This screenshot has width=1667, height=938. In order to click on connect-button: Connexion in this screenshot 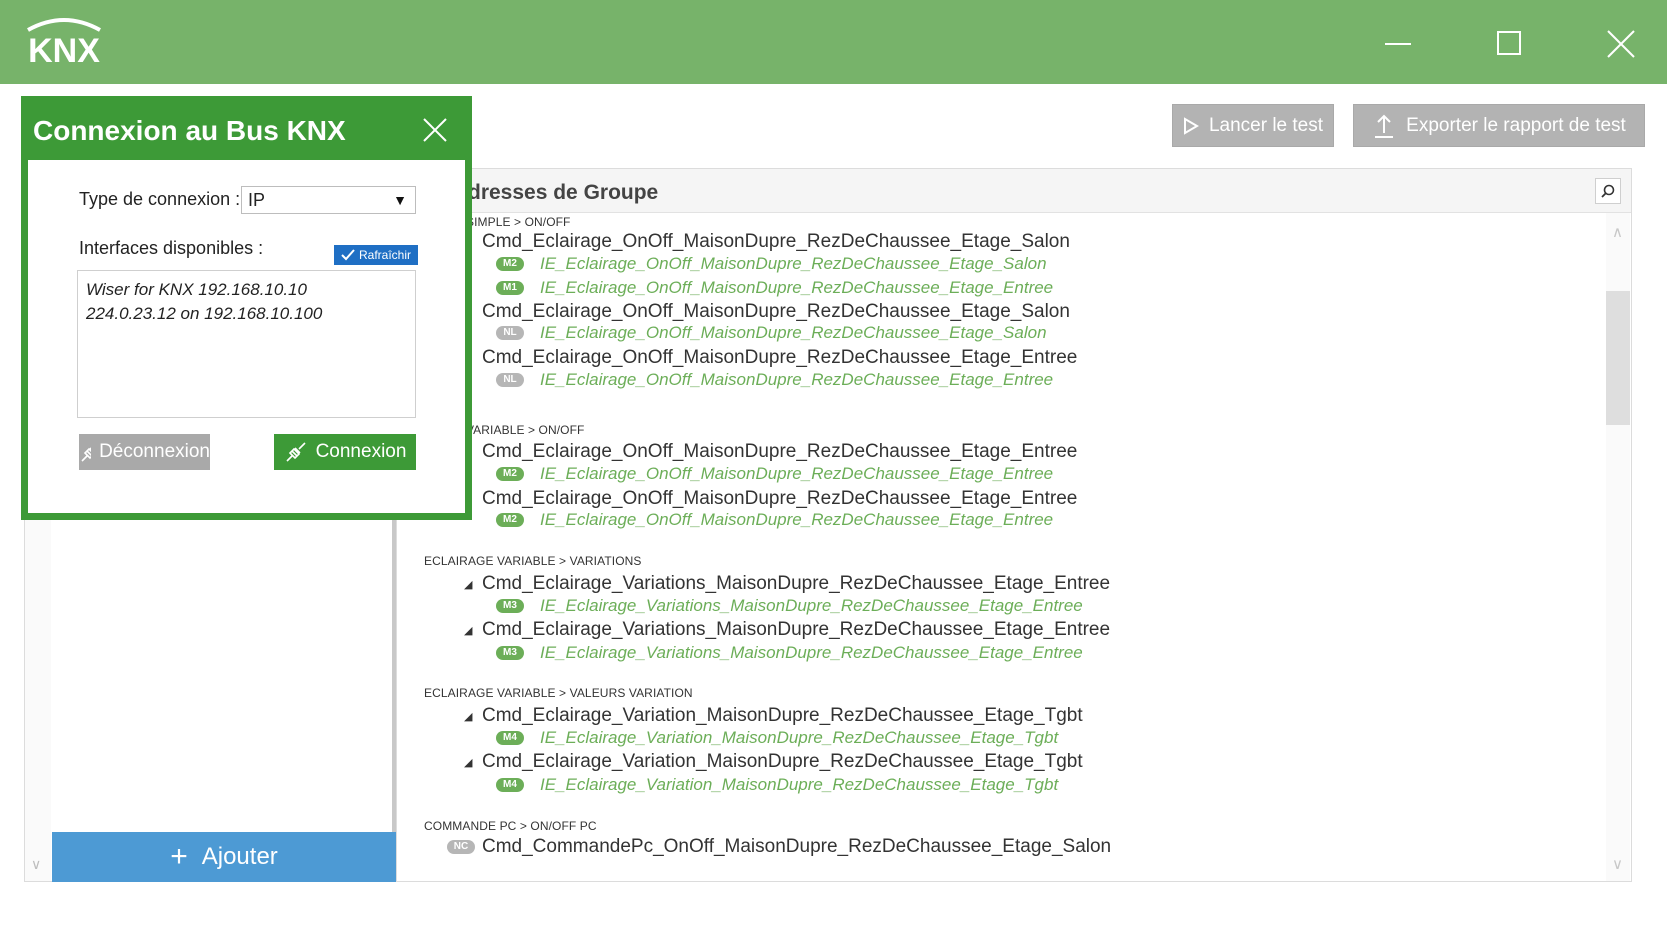, I will do `click(345, 452)`.